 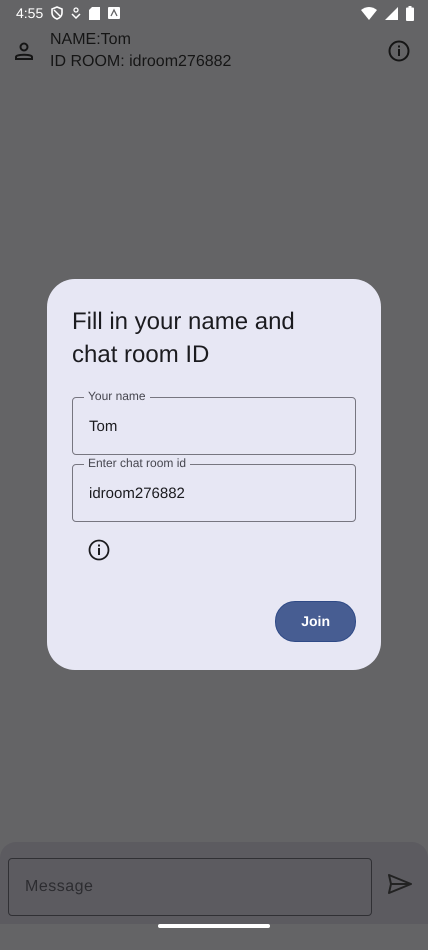 What do you see at coordinates (117, 396) in the screenshot?
I see `field-label: Your name` at bounding box center [117, 396].